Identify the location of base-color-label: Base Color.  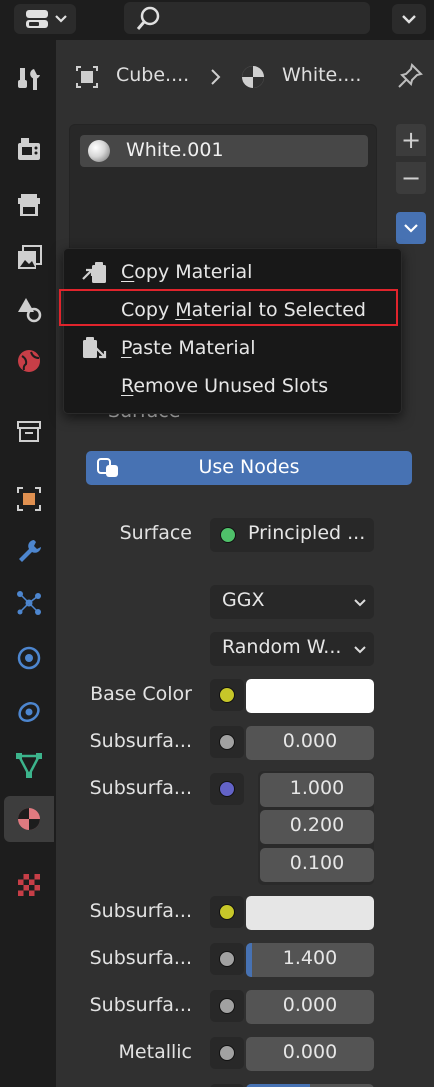
(141, 694).